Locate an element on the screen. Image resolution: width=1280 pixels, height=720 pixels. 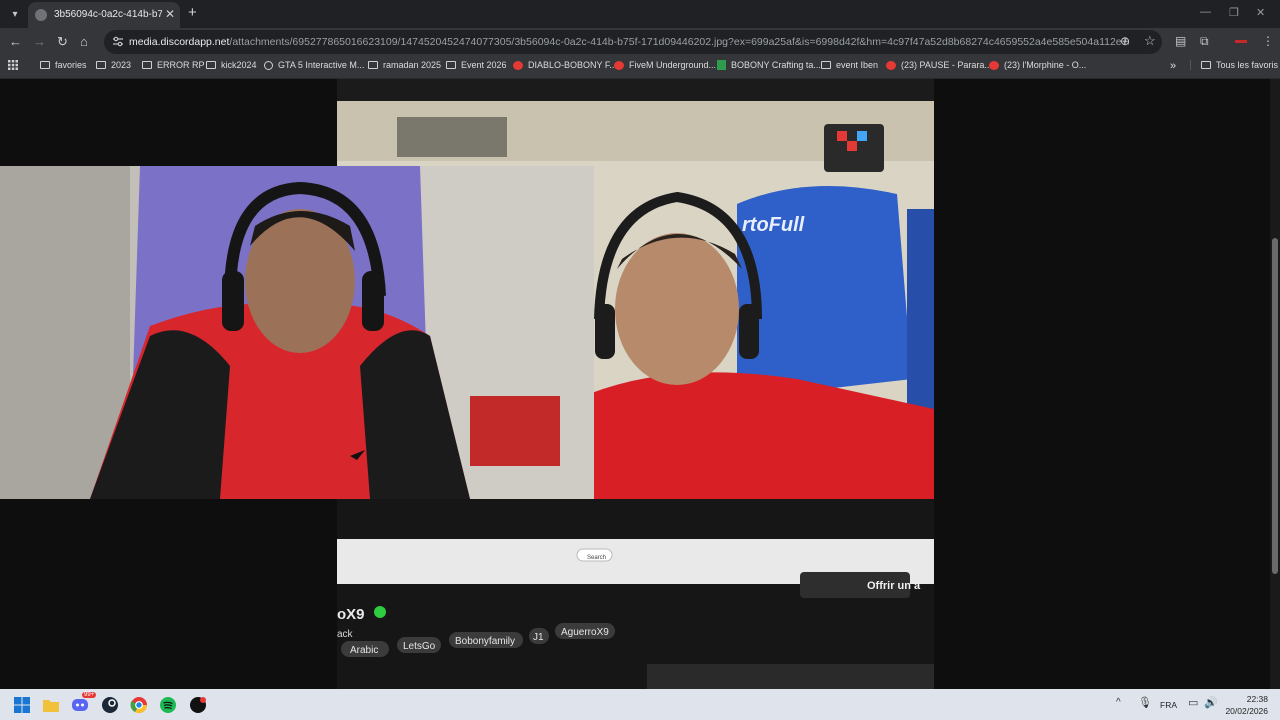
bookmark-item: Event 2026 is located at coordinates (476, 65).